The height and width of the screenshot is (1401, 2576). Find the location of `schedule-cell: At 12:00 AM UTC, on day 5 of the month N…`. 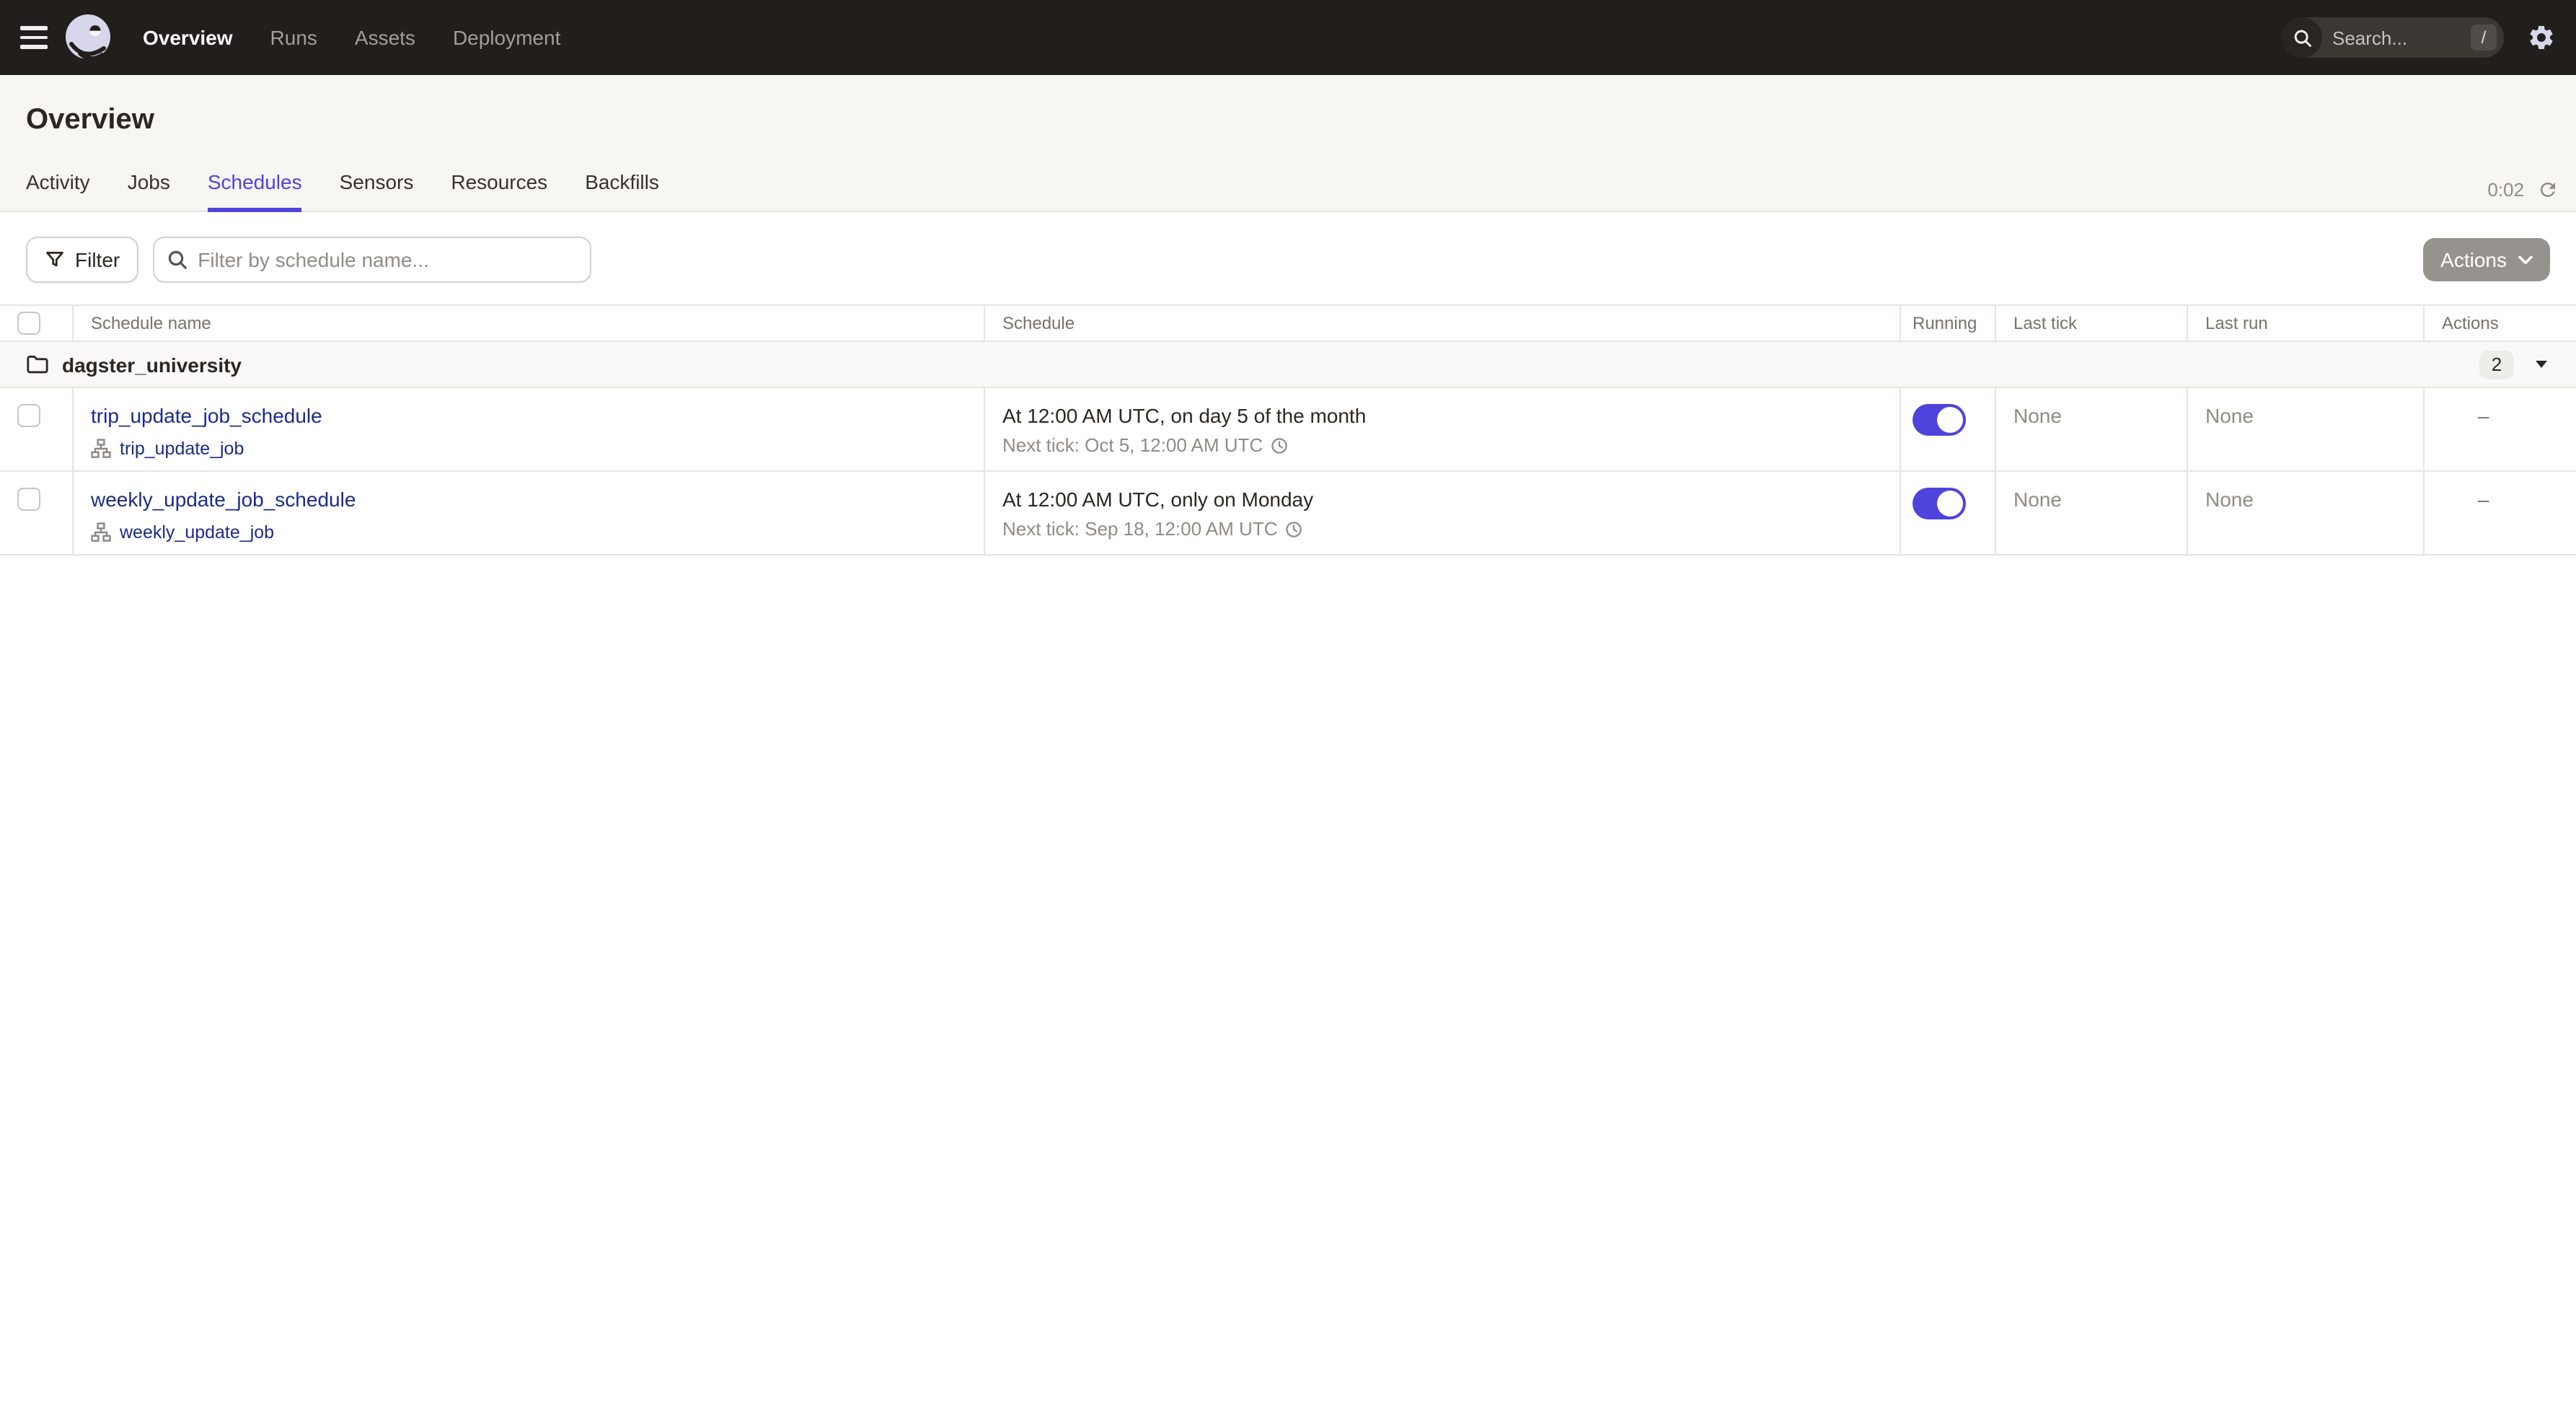

schedule-cell: At 12:00 AM UTC, on day 5 of the month N… is located at coordinates (1443, 429).